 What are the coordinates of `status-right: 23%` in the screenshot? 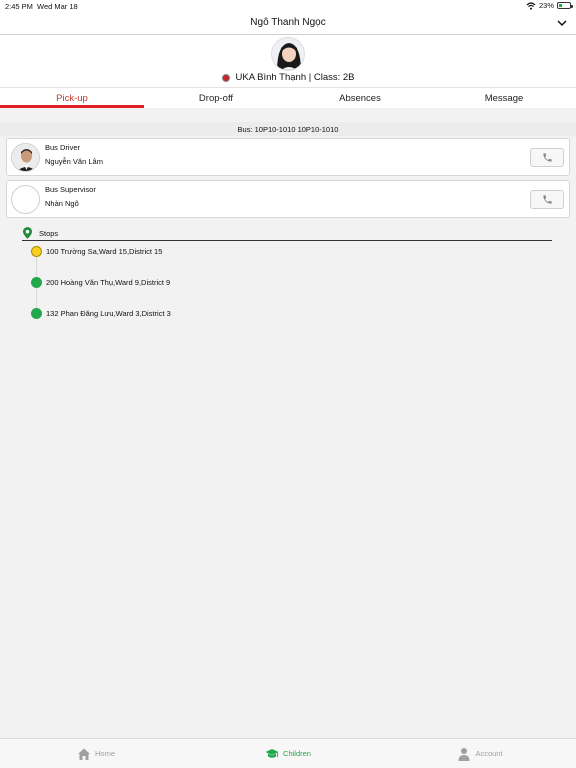 It's located at (549, 5).